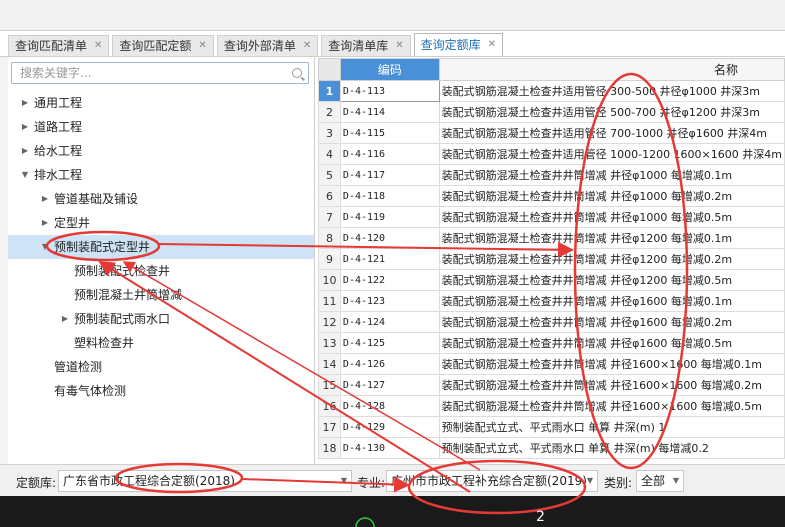 This screenshot has height=527, width=785. I want to click on cell-name: 装配式钢筋混凝土检查井井筒增减 井径φ1000 每增减0.2m, so click(611, 196).